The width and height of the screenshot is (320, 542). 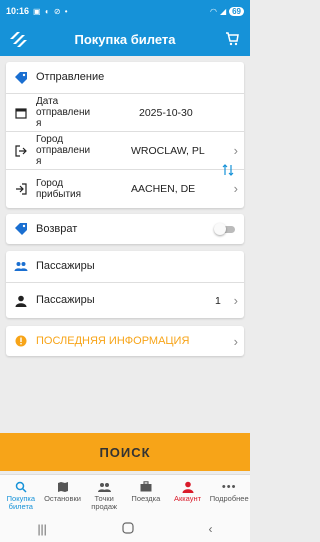 I want to click on nav-label: Аккаунт, so click(x=187, y=498).